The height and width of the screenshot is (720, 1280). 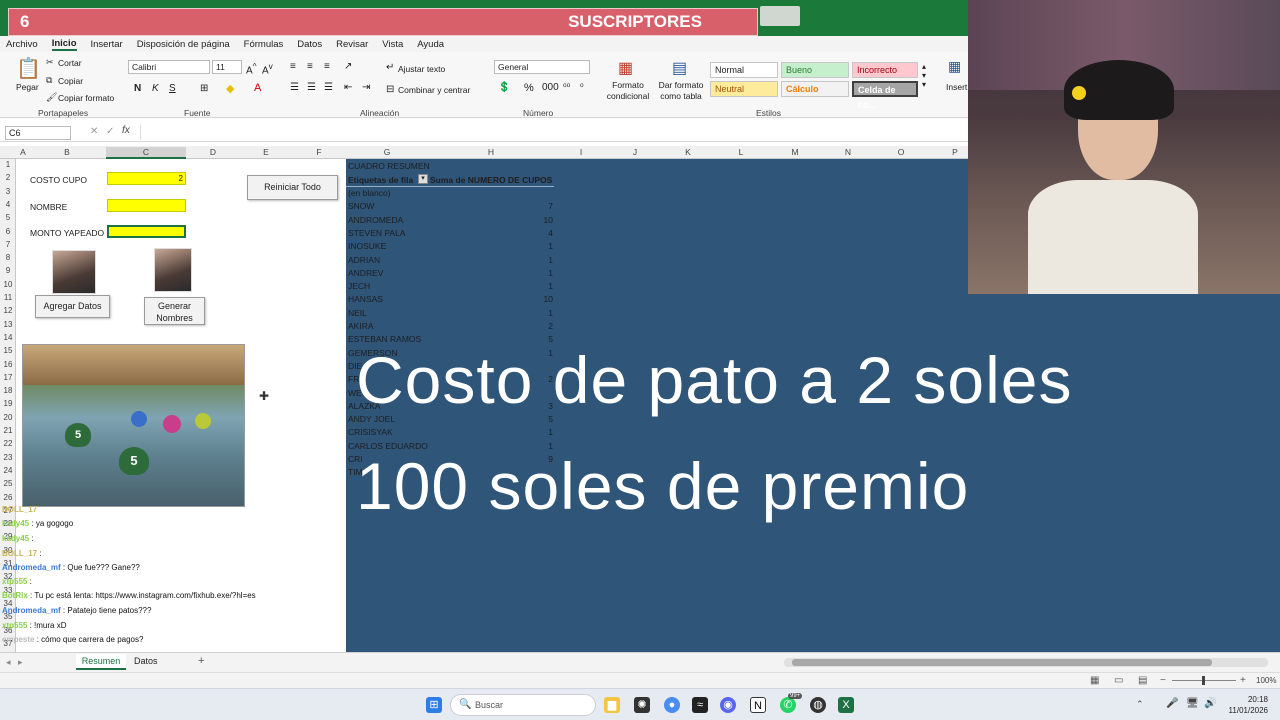 I want to click on outdent-icon: ⇥, so click(x=366, y=87).